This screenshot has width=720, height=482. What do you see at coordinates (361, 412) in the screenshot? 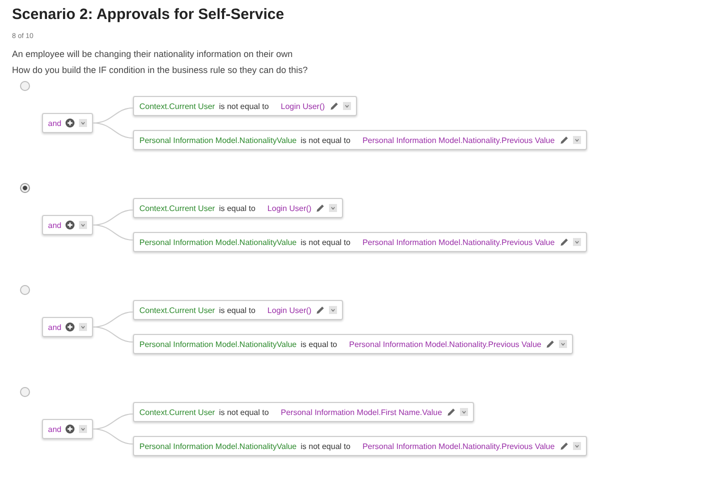
I see `value-expression: Personal Information Model.First Name.Value` at bounding box center [361, 412].